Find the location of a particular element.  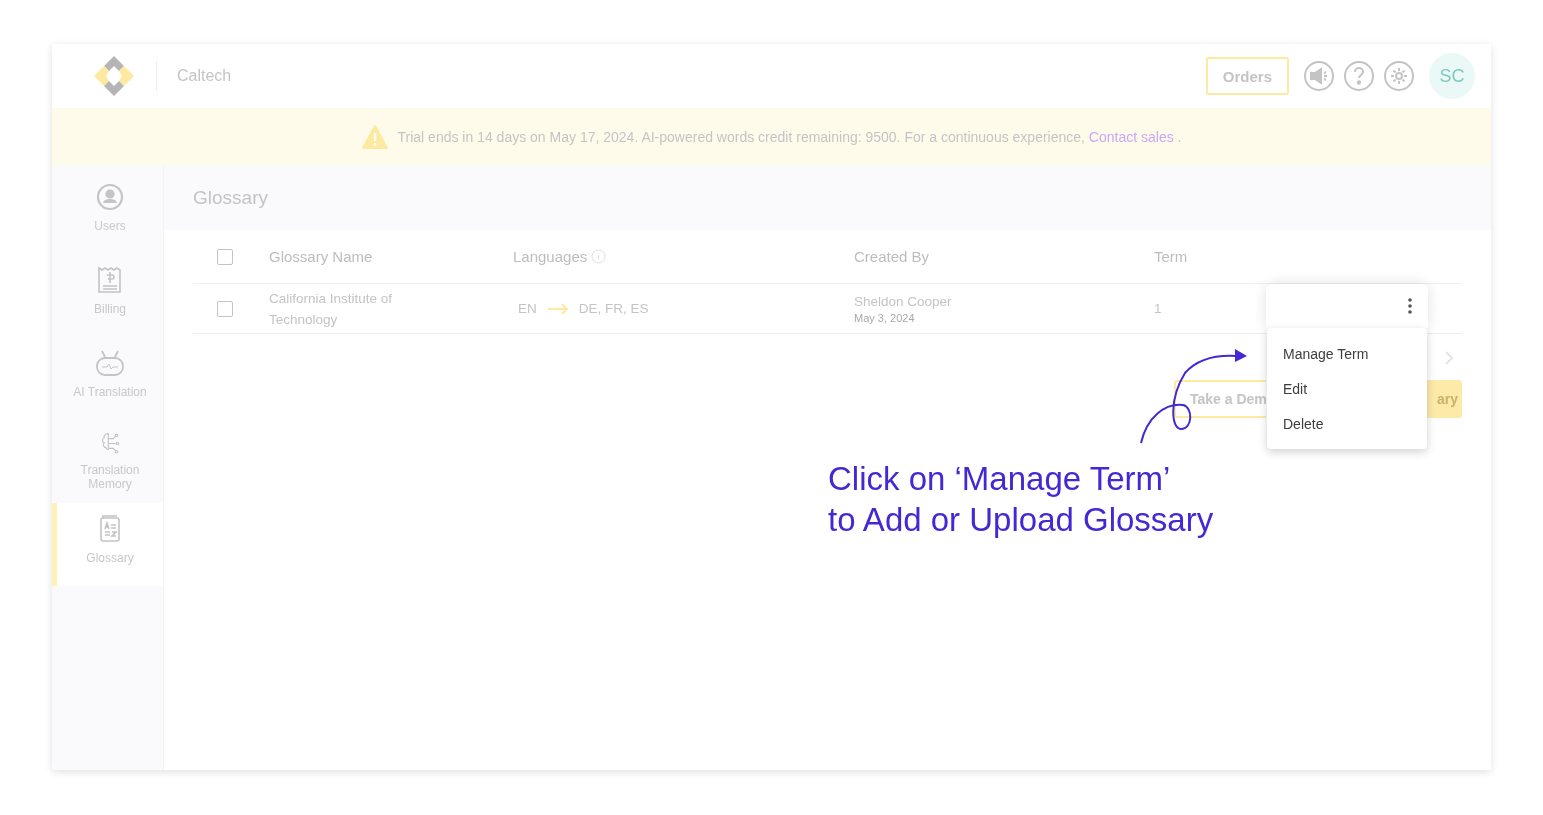

info-icon is located at coordinates (599, 256).